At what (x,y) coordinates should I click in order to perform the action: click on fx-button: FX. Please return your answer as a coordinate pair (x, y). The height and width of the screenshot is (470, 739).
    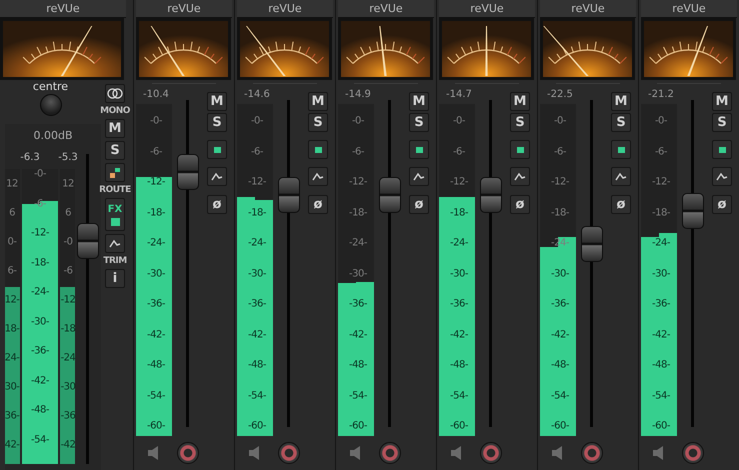
    Looking at the image, I should click on (115, 214).